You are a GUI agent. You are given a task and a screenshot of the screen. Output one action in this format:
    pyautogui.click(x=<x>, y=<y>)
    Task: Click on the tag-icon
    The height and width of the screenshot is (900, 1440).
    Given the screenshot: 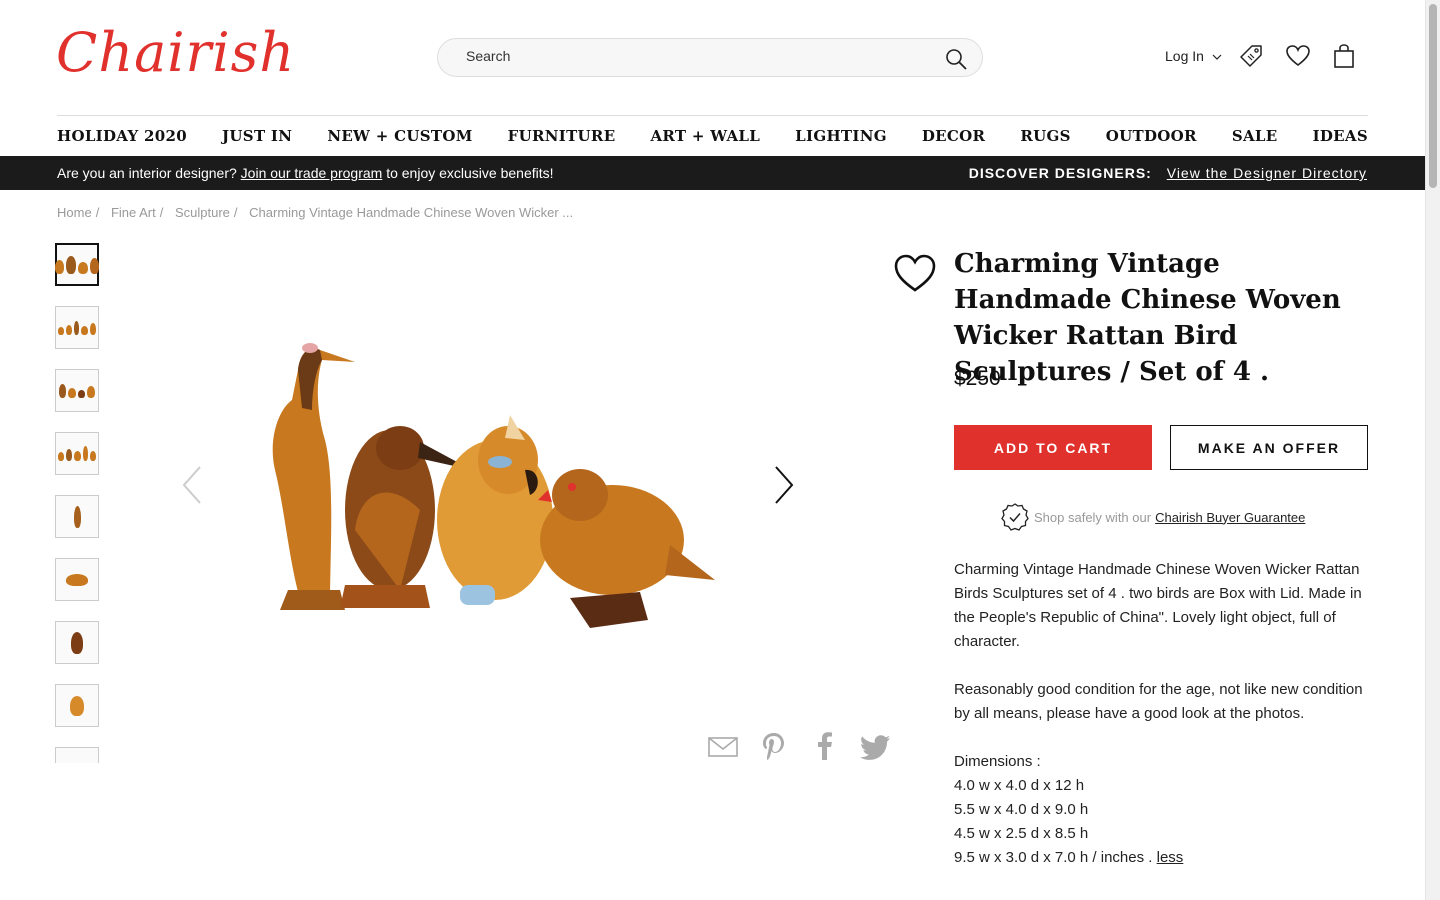 What is the action you would take?
    pyautogui.click(x=1251, y=56)
    